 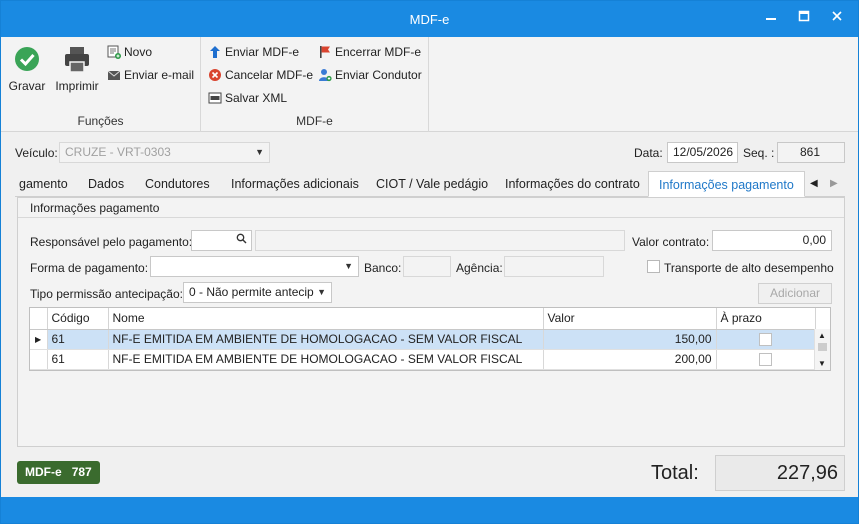 I want to click on tab-scroll-right-icon: ▶, so click(x=834, y=184).